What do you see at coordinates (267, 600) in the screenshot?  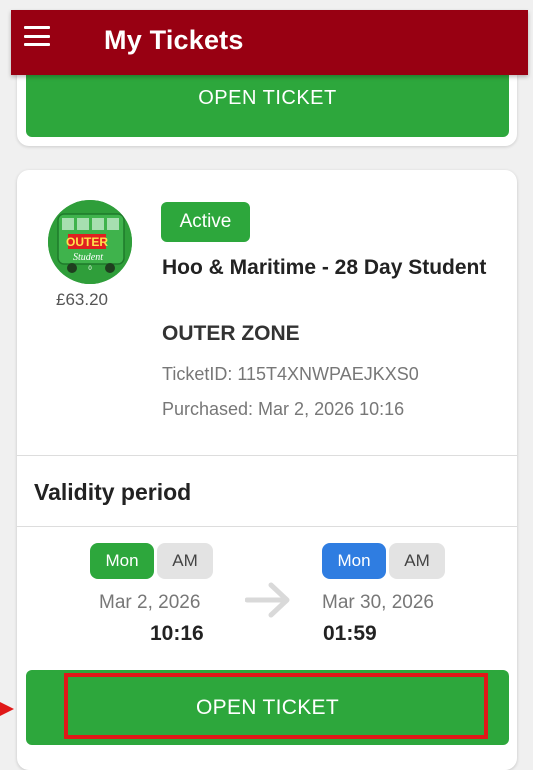 I see `arrow-right-icon` at bounding box center [267, 600].